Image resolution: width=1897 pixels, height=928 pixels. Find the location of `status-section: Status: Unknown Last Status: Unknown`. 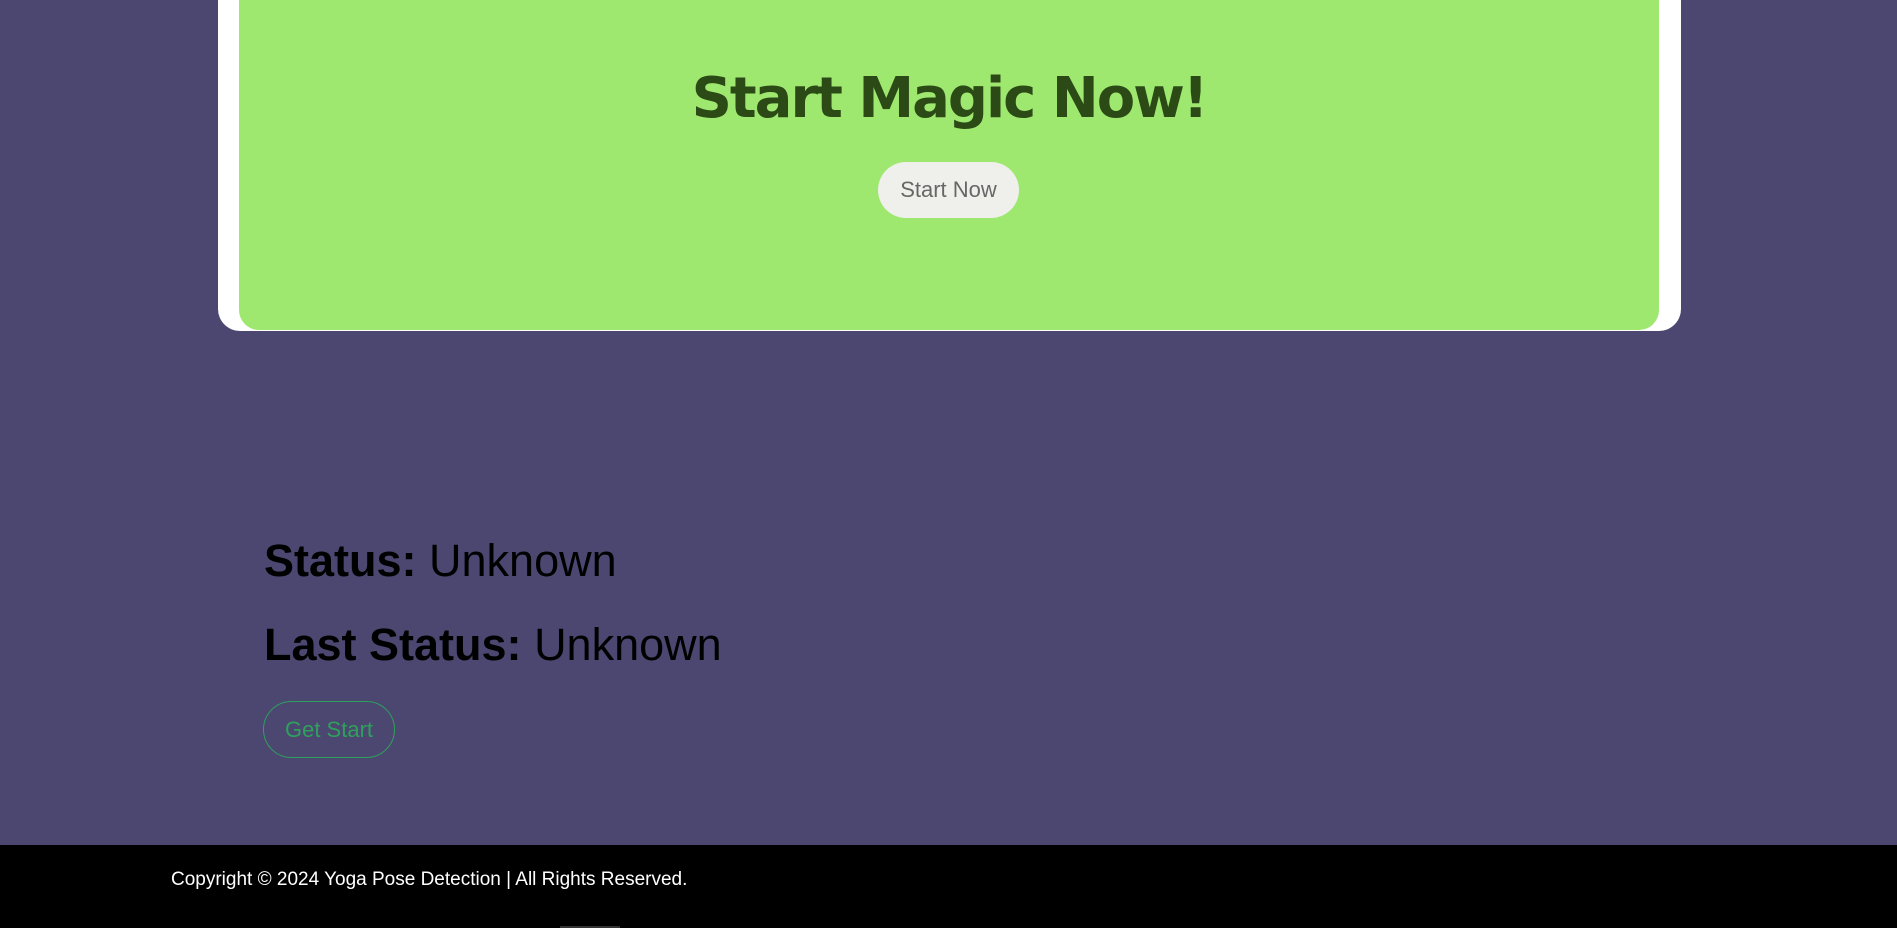

status-section: Status: Unknown Last Status: Unknown is located at coordinates (493, 603).